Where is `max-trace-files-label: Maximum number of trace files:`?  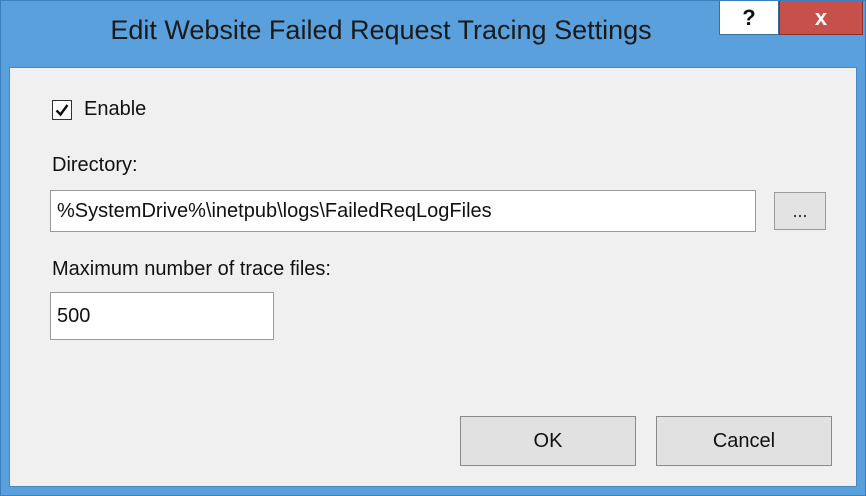
max-trace-files-label: Maximum number of trace files: is located at coordinates (191, 269).